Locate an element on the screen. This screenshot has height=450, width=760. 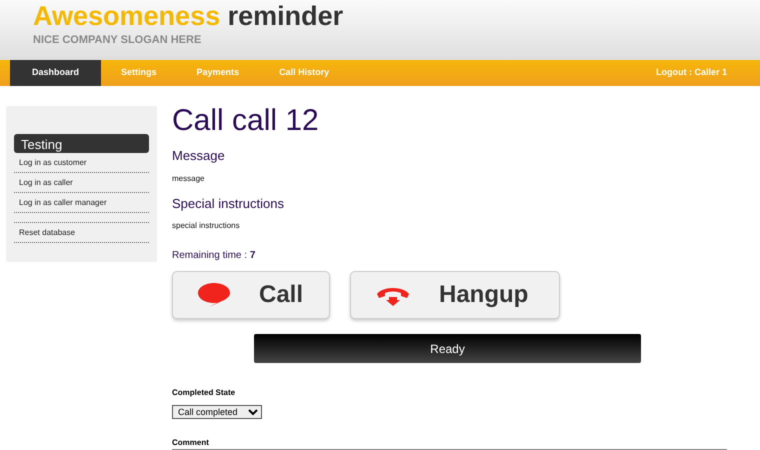
app-title: Awesomeness reminder is located at coordinates (188, 15).